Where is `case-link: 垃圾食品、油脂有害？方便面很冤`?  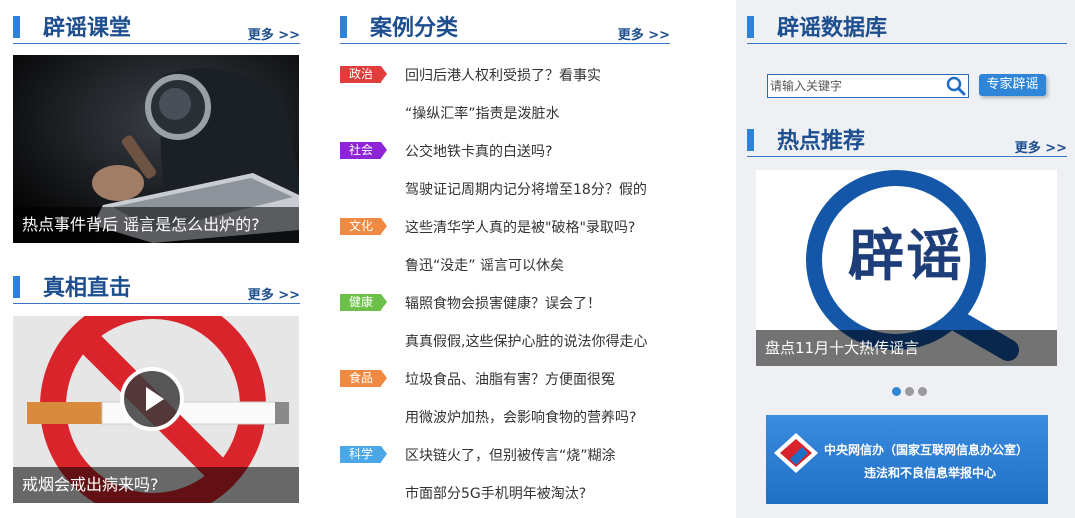
case-link: 垃圾食品、油脂有害？方便面很冤 is located at coordinates (537, 379).